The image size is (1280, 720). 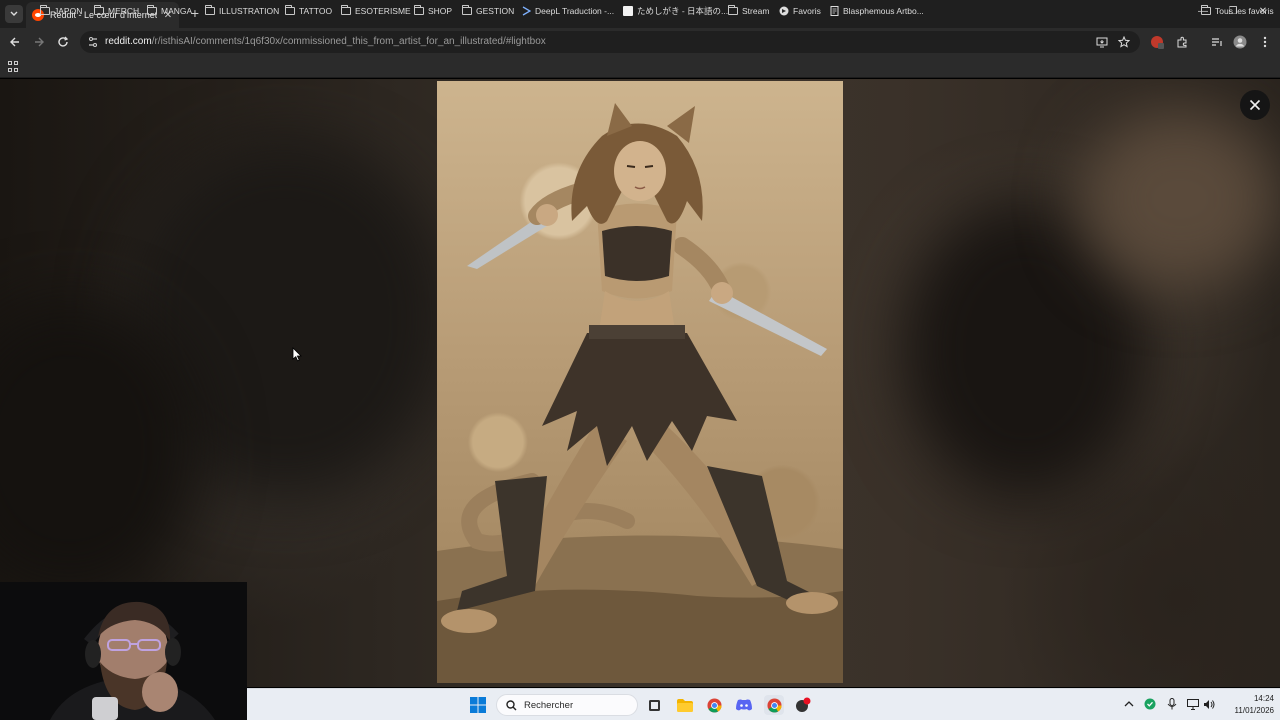 I want to click on bookmark-esoterisme: ESOTERISME, so click(x=376, y=11).